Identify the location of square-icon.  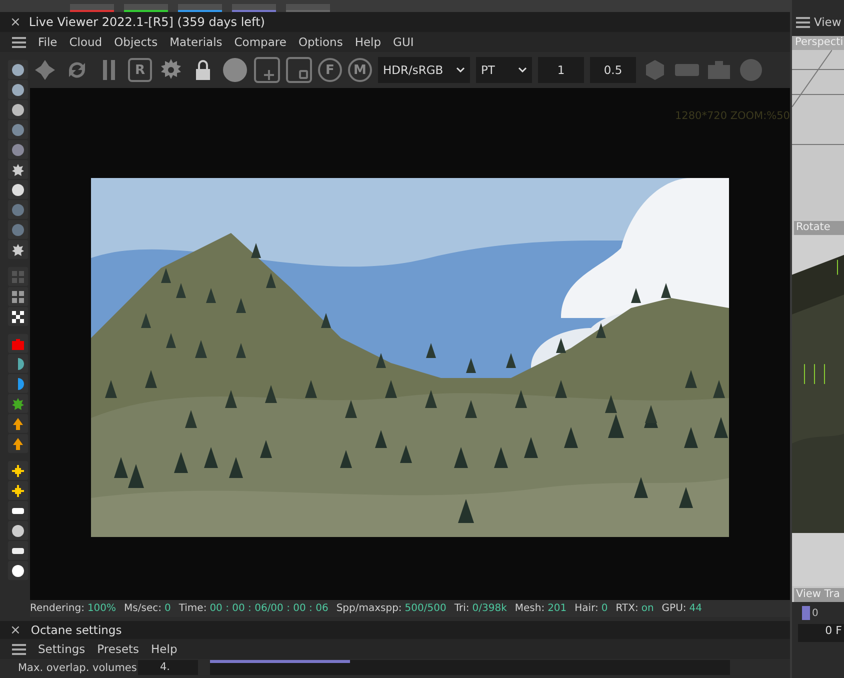
(299, 70).